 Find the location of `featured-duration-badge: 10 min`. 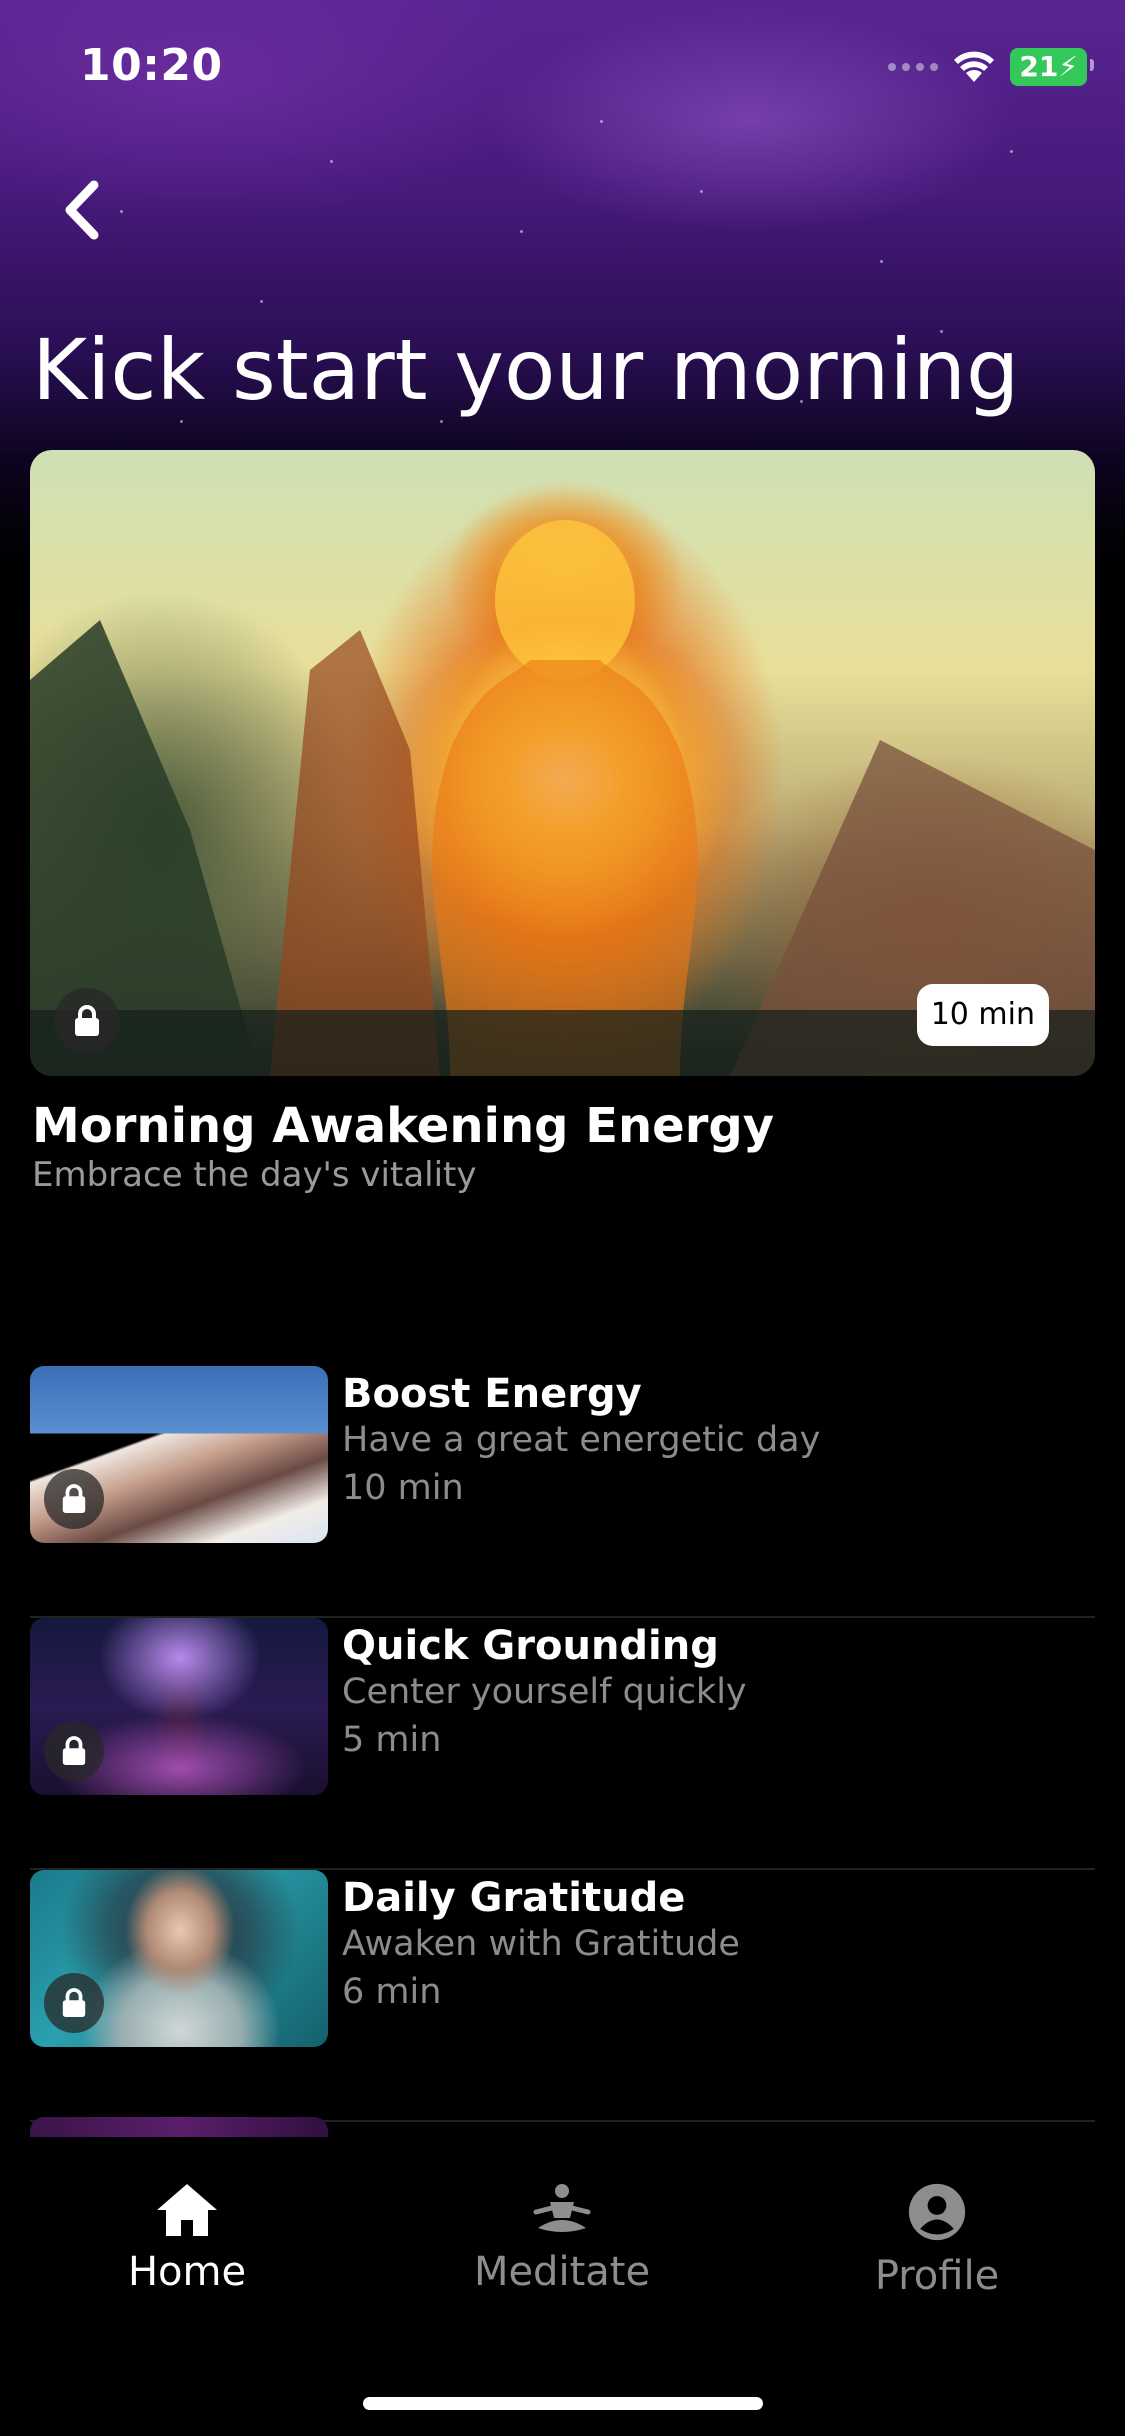

featured-duration-badge: 10 min is located at coordinates (982, 1015).